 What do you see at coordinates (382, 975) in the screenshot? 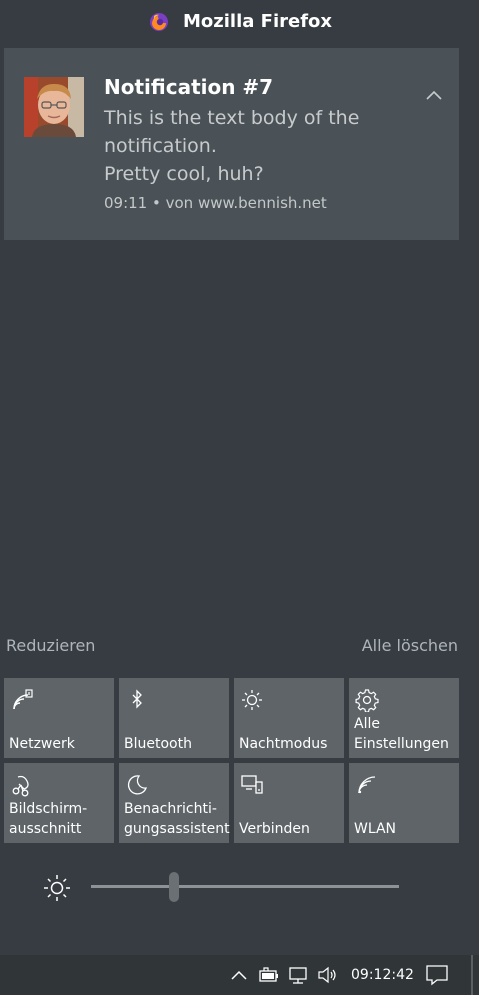
I see `taskbar-clock: 09:12:42` at bounding box center [382, 975].